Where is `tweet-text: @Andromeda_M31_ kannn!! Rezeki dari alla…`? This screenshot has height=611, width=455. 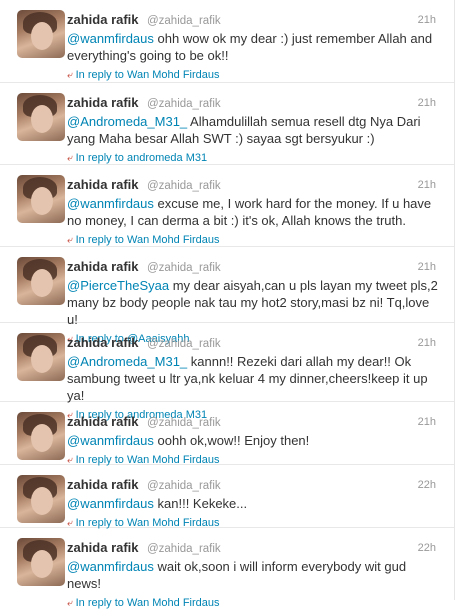 tweet-text: @Andromeda_M31_ kannn!! Rezeki dari alla… is located at coordinates (252, 378).